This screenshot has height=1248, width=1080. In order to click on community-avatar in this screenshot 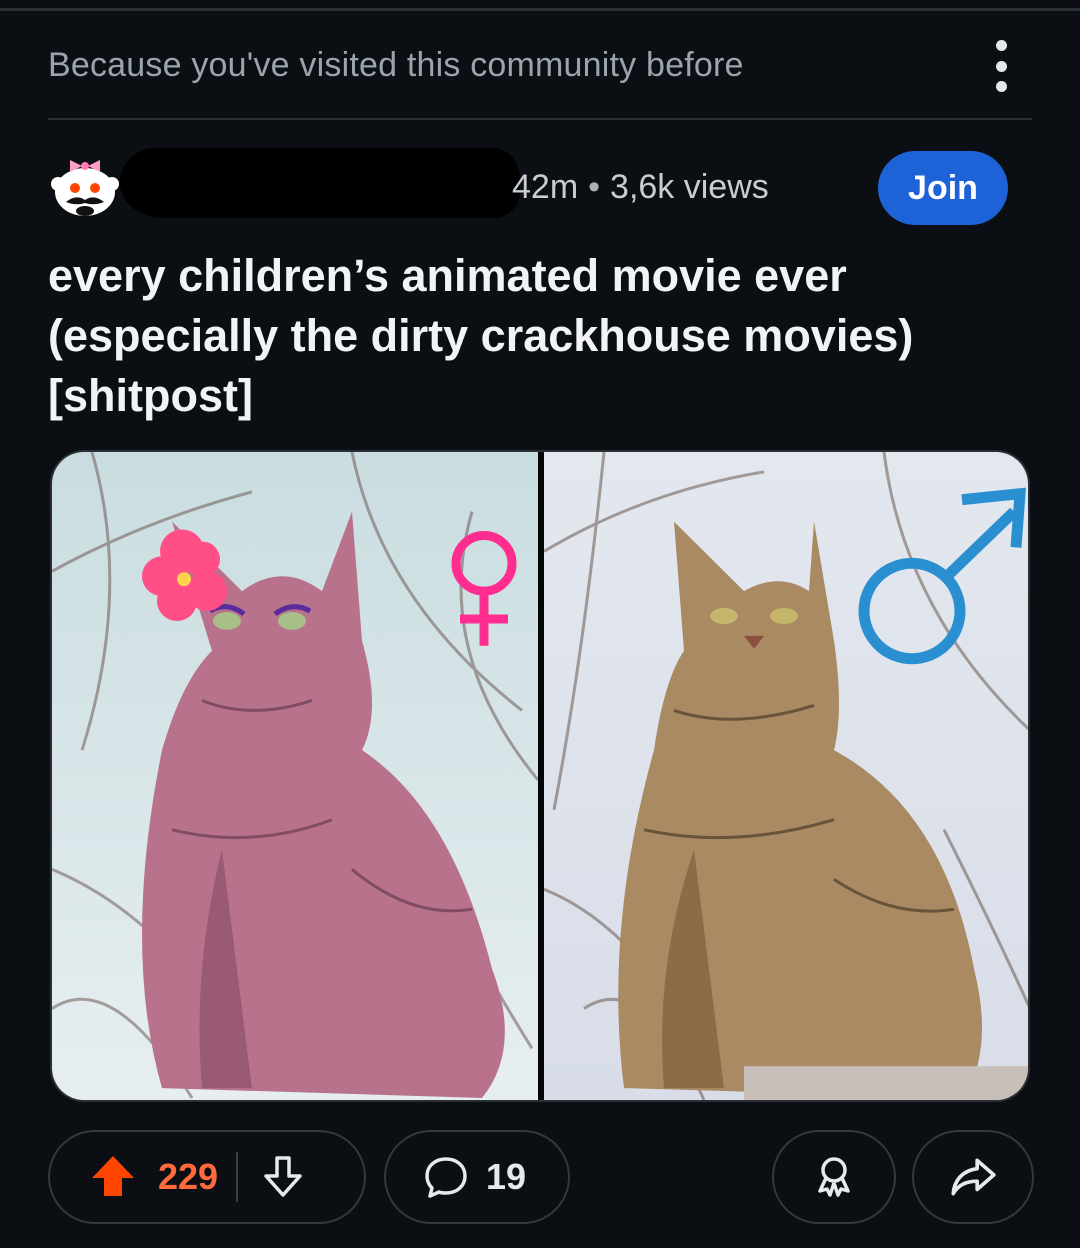, I will do `click(85, 187)`.